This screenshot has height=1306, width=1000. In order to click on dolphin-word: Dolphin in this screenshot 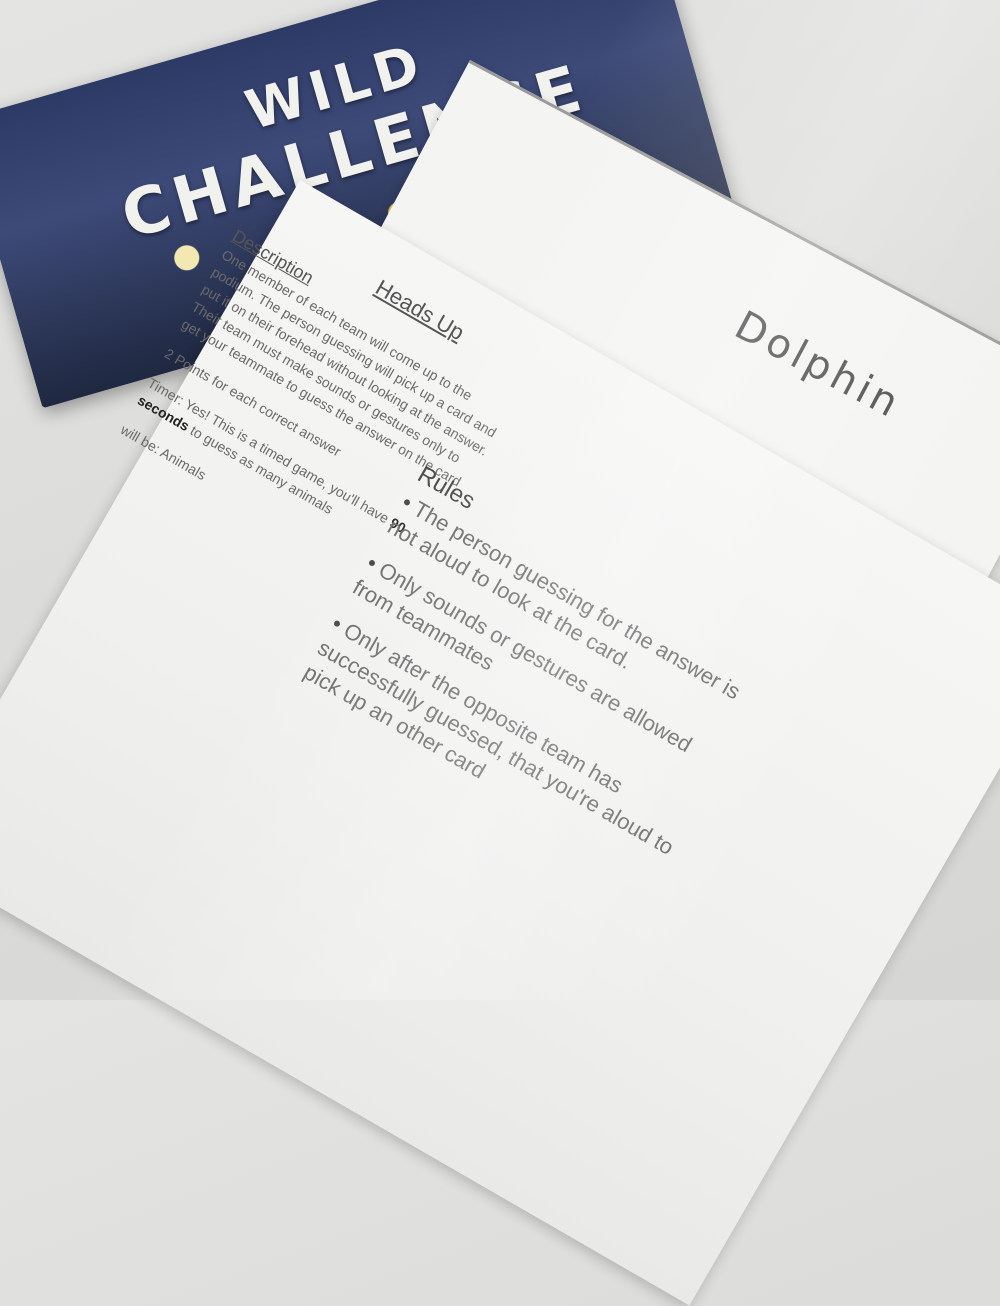, I will do `click(818, 365)`.